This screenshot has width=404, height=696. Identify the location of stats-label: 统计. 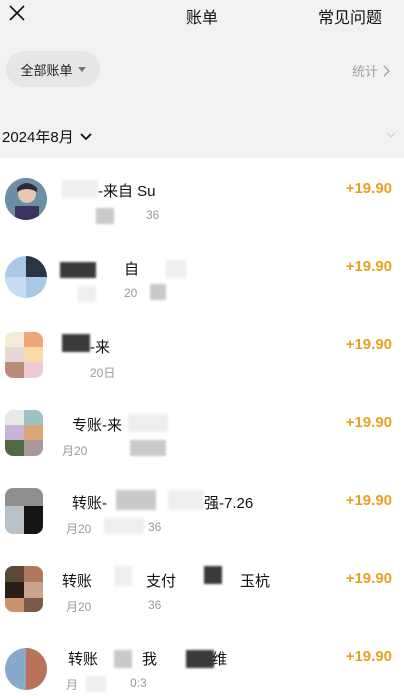
(364, 71).